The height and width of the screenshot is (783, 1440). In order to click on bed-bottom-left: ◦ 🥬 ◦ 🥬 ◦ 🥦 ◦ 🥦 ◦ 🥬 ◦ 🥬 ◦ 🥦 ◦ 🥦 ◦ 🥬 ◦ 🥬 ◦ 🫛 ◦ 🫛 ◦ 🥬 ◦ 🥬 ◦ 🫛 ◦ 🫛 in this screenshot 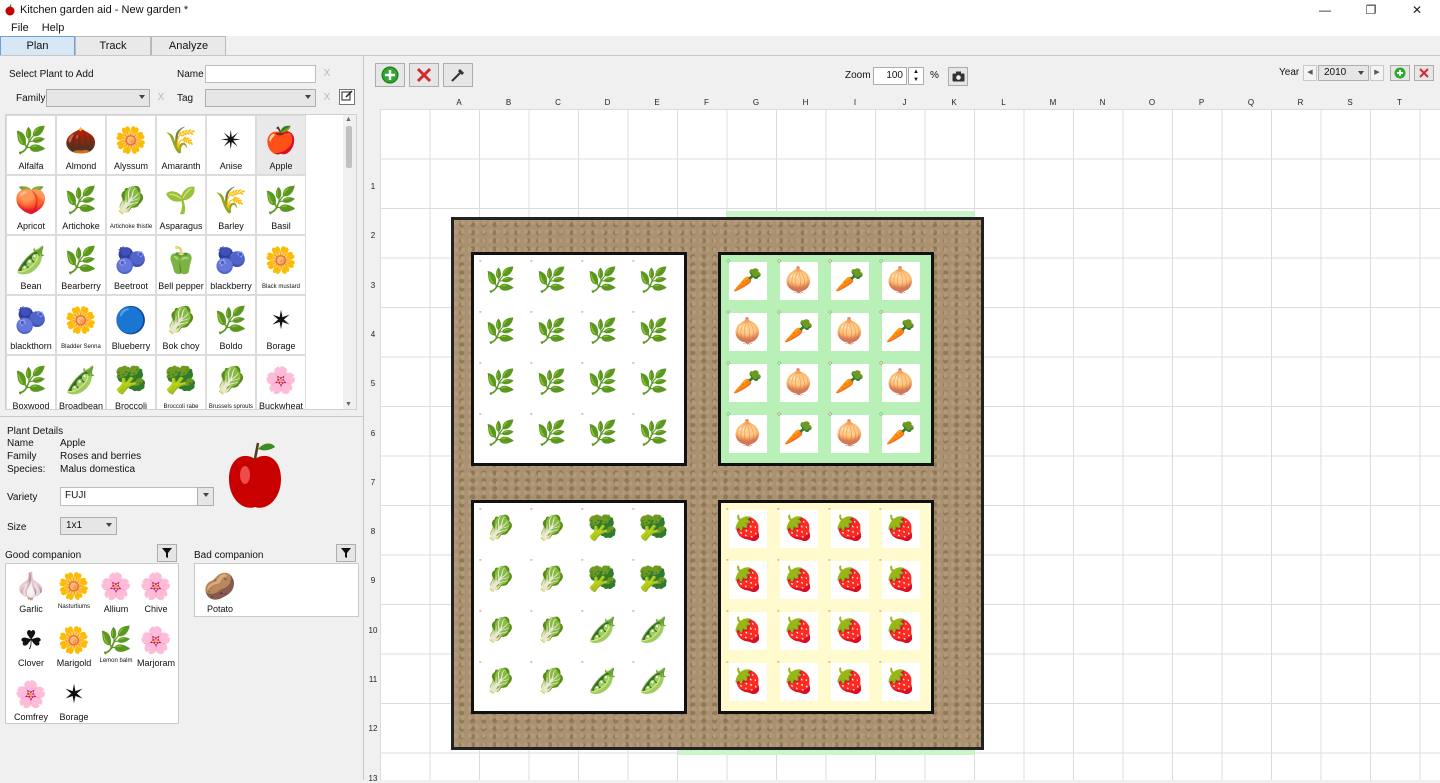, I will do `click(579, 607)`.